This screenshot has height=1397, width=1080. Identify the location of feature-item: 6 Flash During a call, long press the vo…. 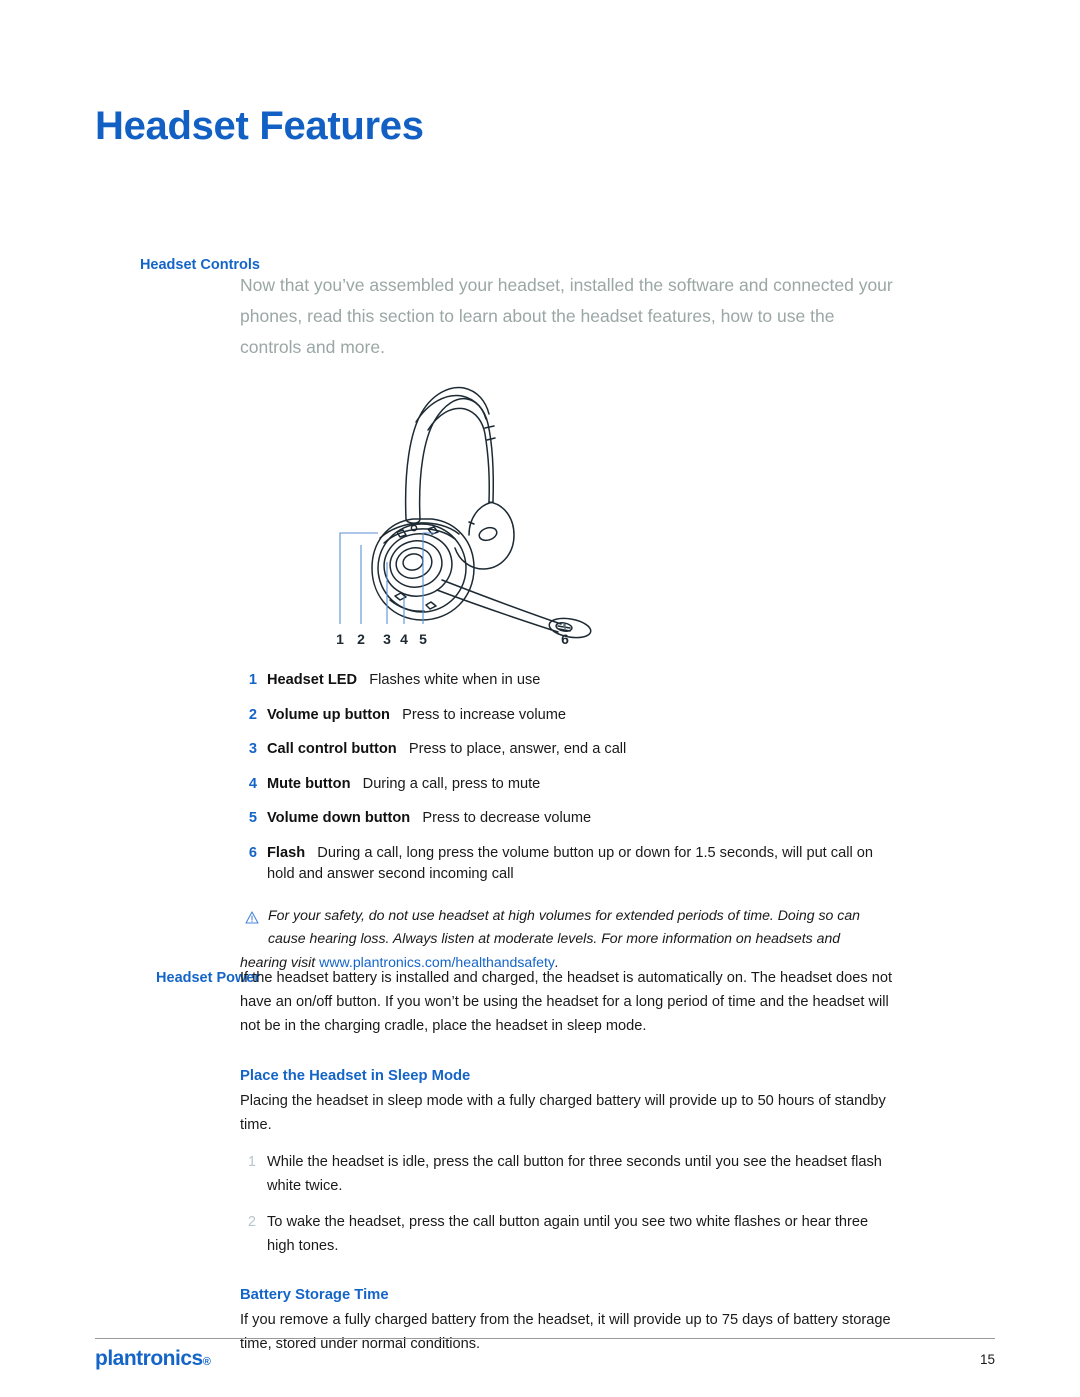
(570, 864).